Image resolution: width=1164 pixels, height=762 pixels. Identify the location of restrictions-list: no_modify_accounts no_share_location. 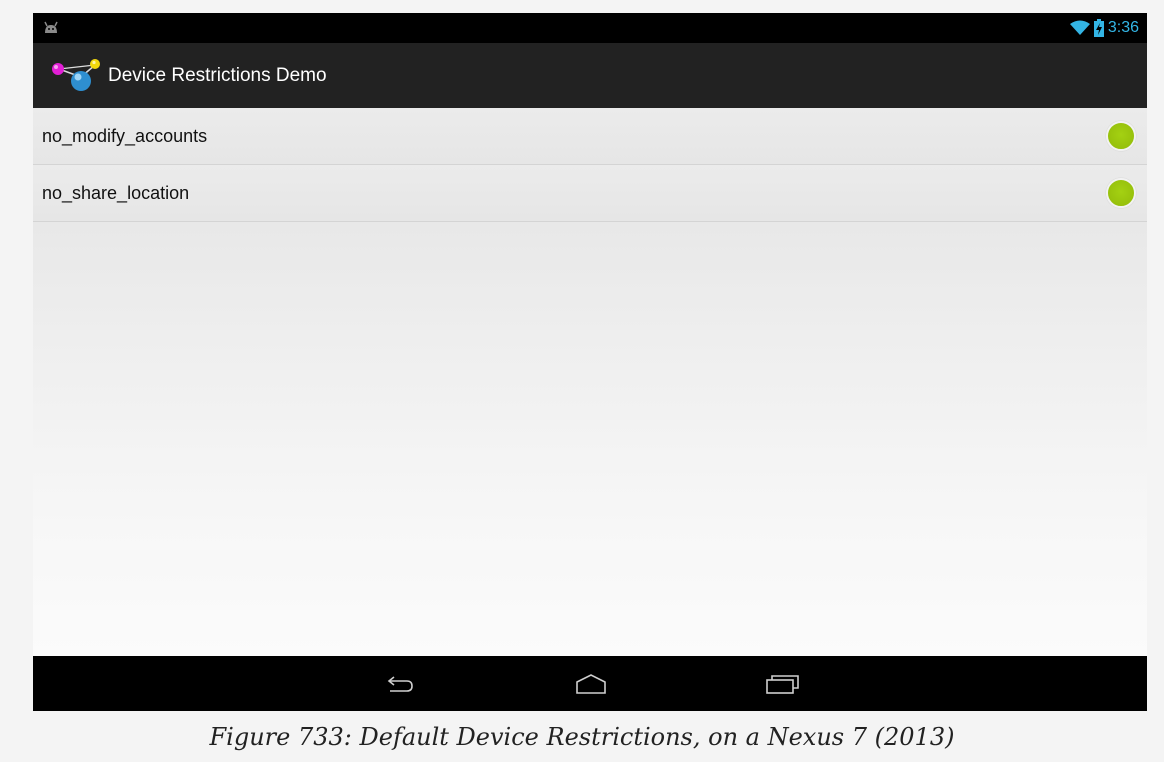
(590, 165).